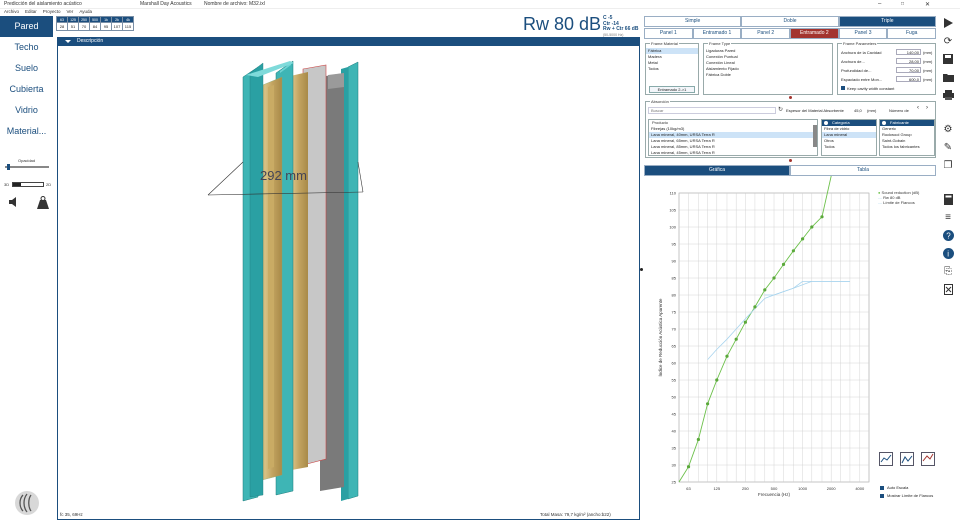  Describe the element at coordinates (948, 235) in the screenshot. I see `help-icon: ?` at that location.